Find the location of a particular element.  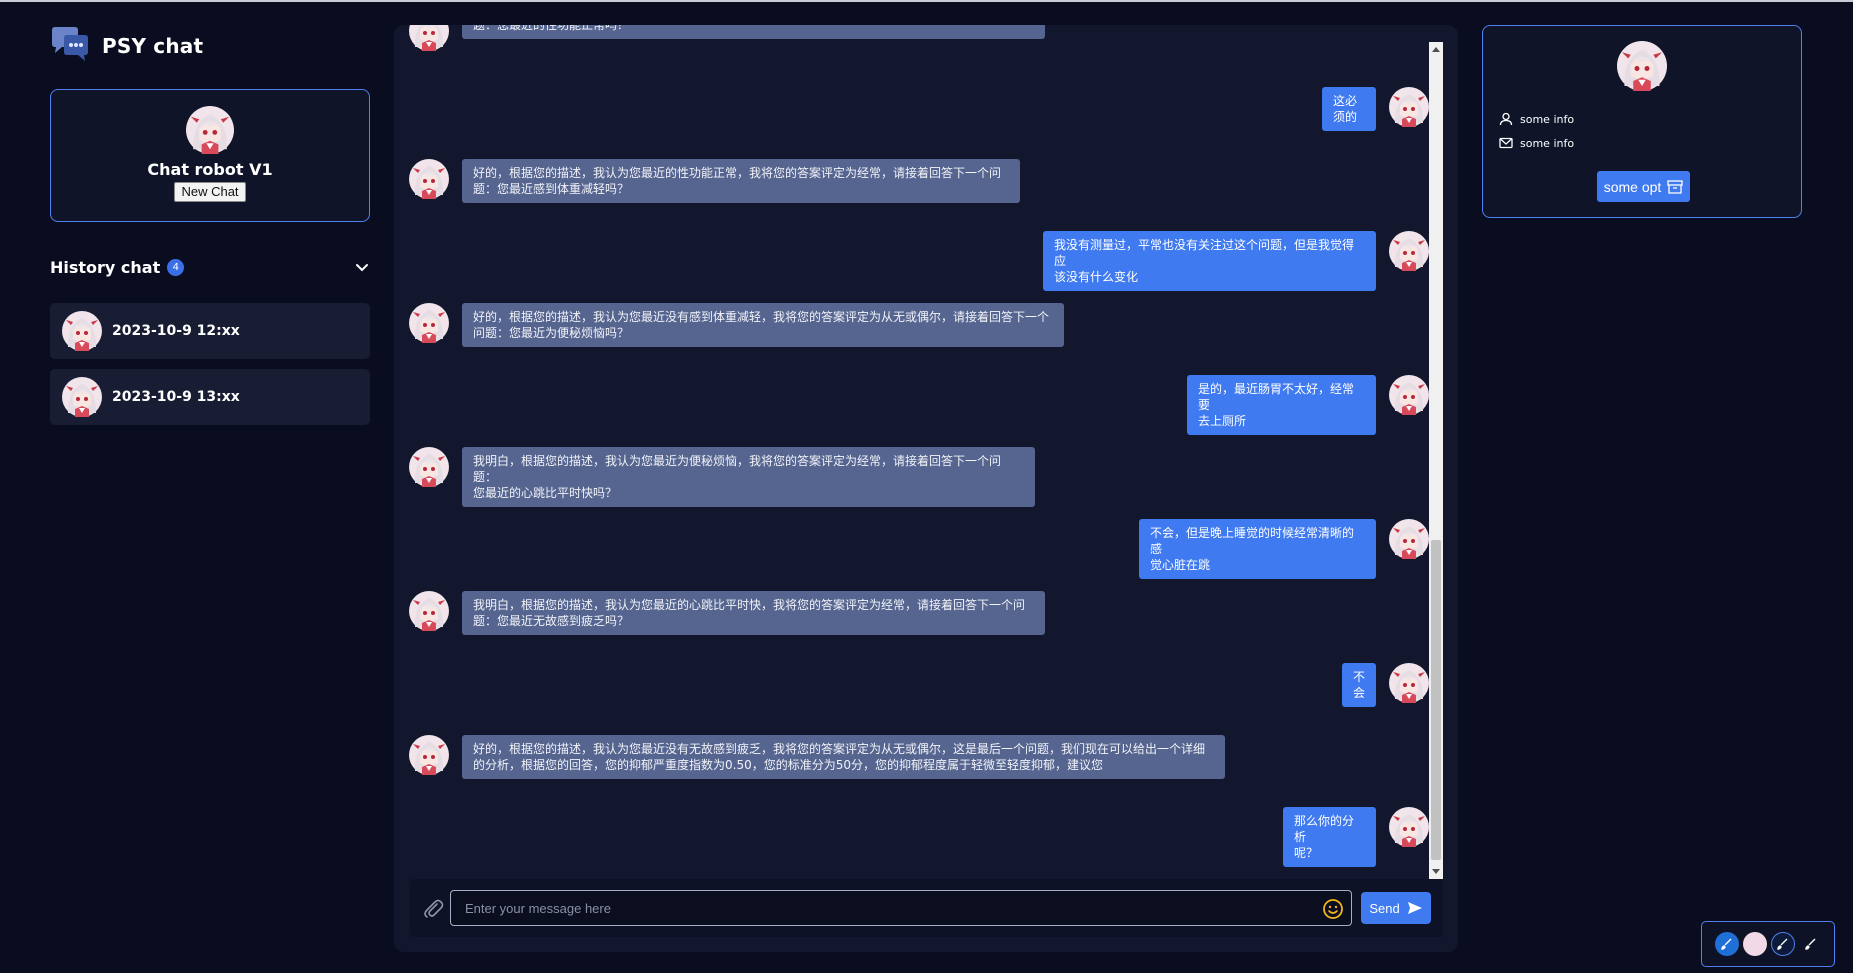

theme-swatch-blue is located at coordinates (1727, 944).